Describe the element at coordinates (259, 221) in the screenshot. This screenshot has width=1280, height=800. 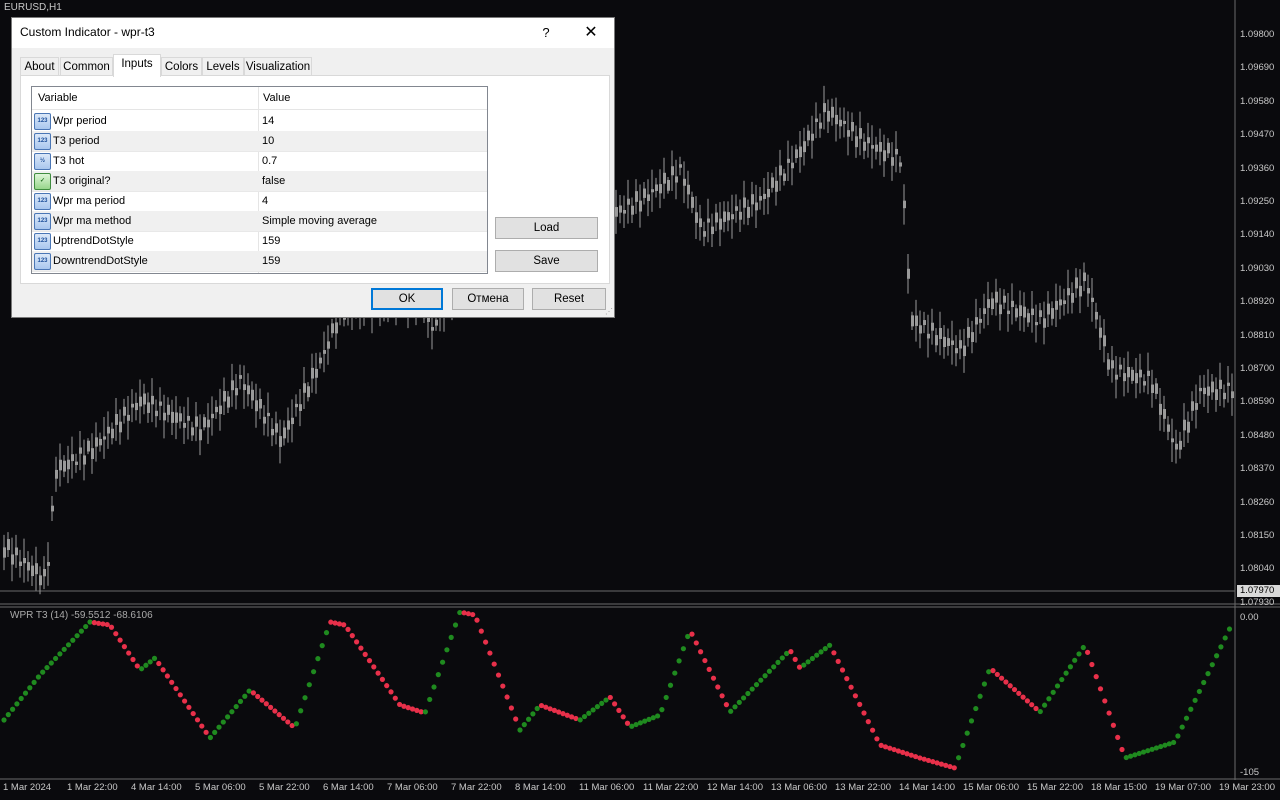
I see `input-row: 123 Wpr ma method Simple moving average` at that location.